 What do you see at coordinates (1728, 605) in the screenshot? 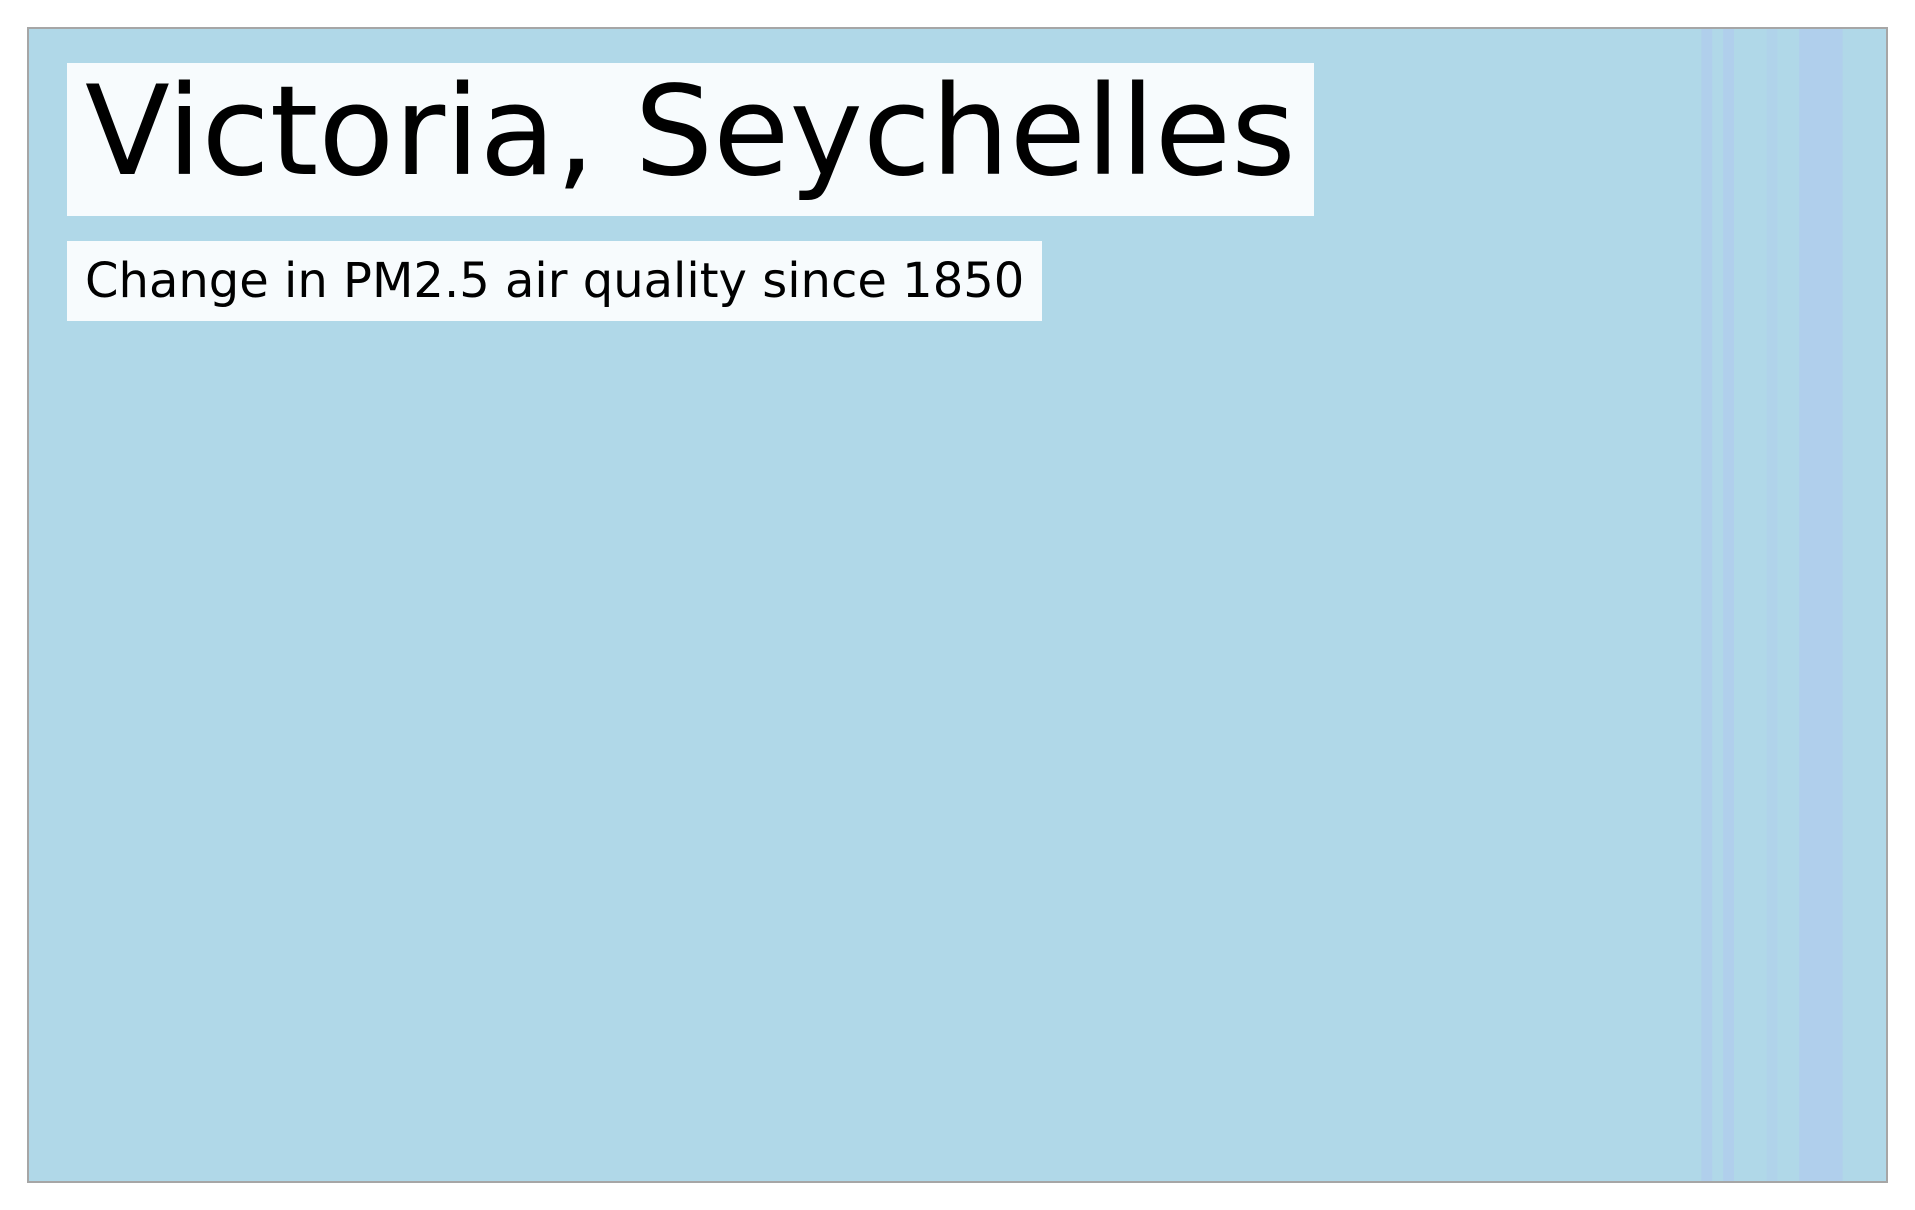
I see `stripe-2006-2007` at bounding box center [1728, 605].